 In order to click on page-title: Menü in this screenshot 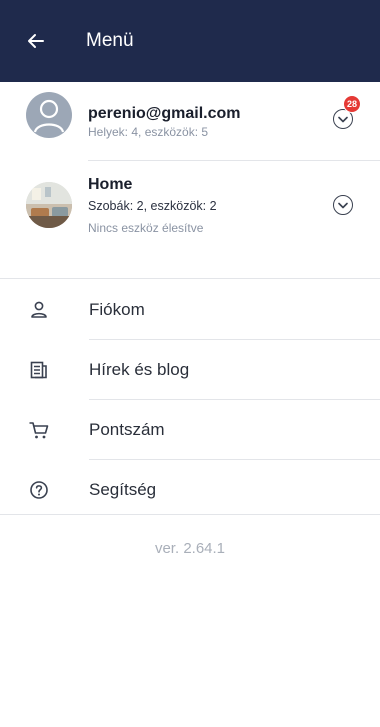, I will do `click(110, 40)`.